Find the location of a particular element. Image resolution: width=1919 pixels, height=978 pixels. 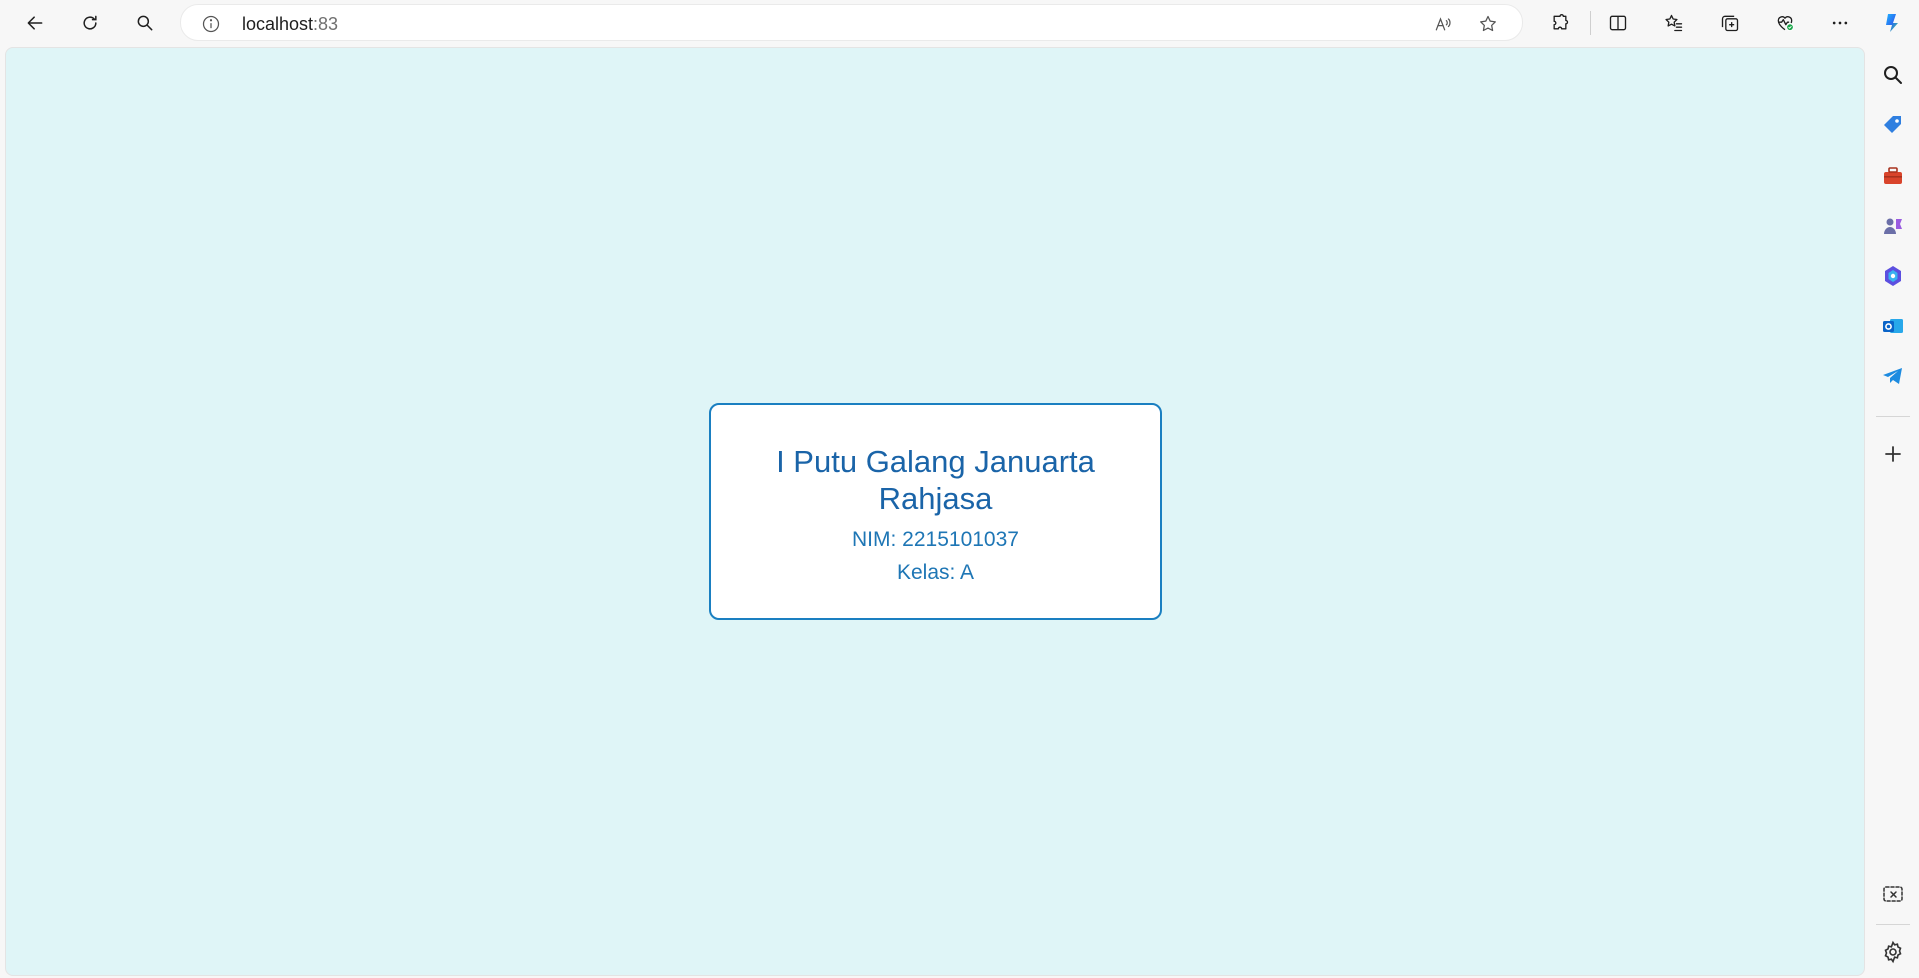

more-dots-icon is located at coordinates (1840, 23).